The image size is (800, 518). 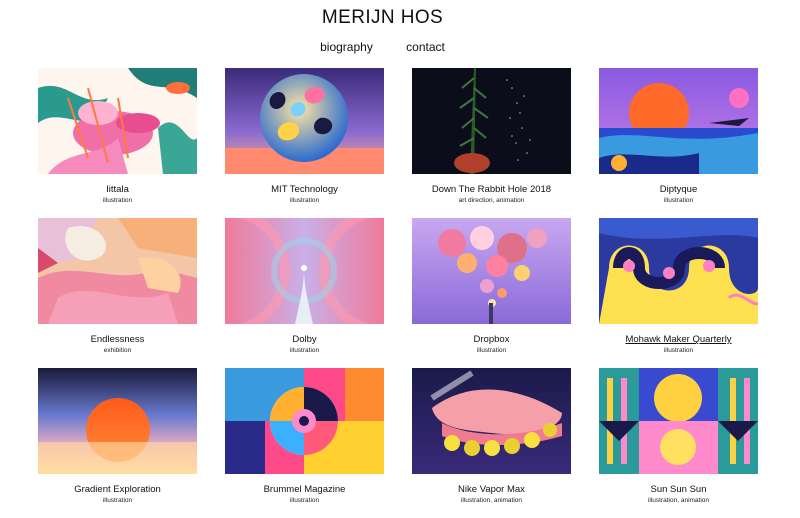 I want to click on project-card-dolby: Dolby illustration, so click(x=304, y=293).